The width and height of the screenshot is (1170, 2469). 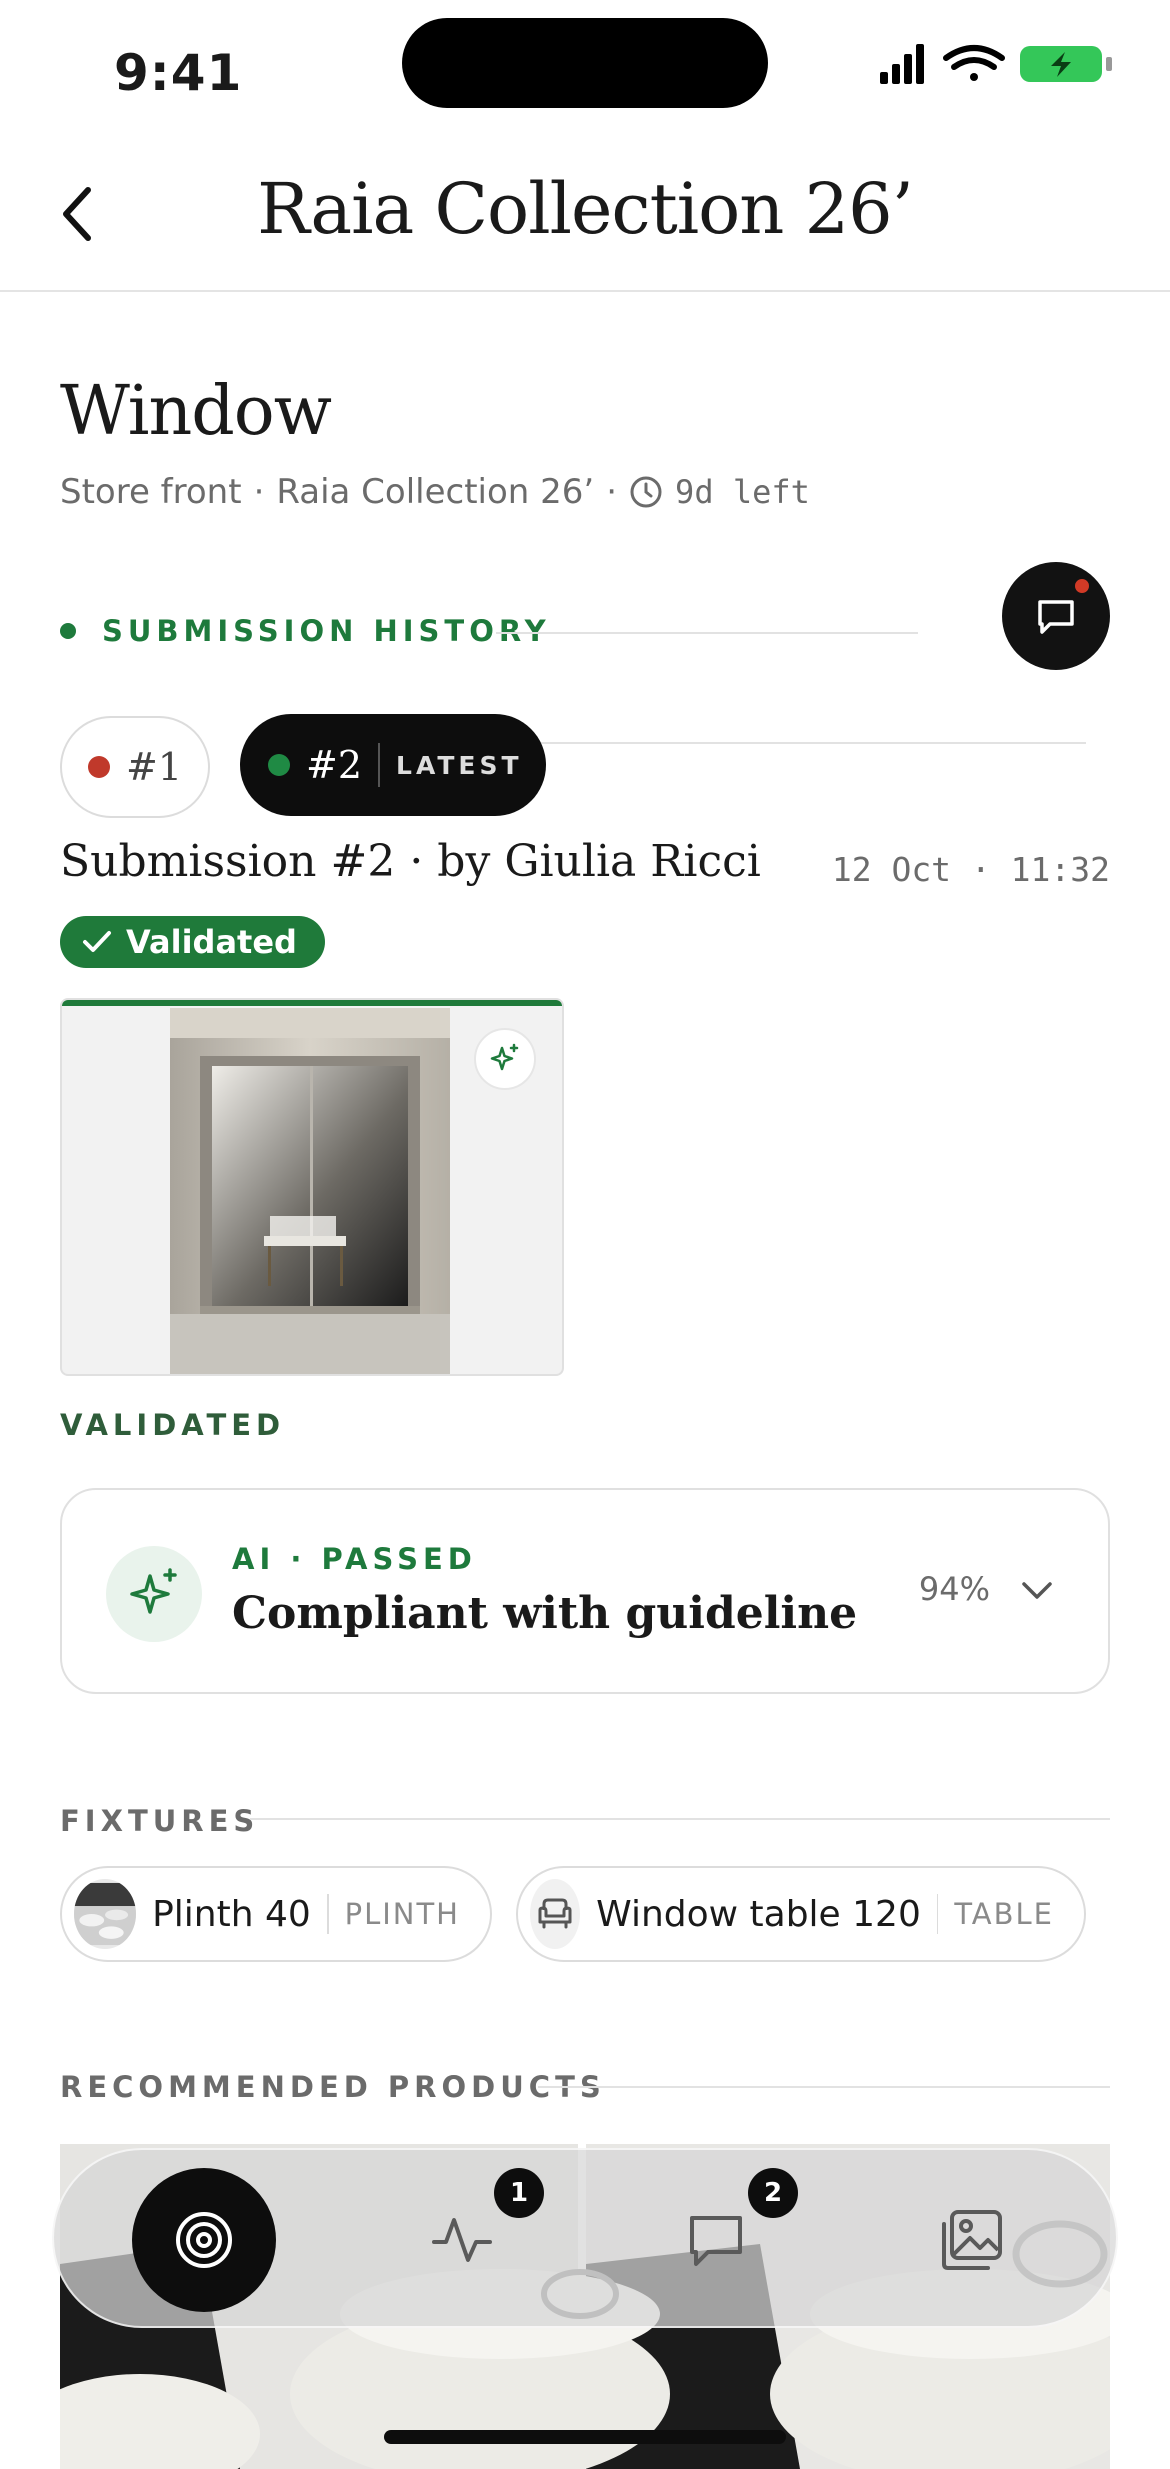 What do you see at coordinates (160, 1821) in the screenshot?
I see `fixtures-label: FIXTURES` at bounding box center [160, 1821].